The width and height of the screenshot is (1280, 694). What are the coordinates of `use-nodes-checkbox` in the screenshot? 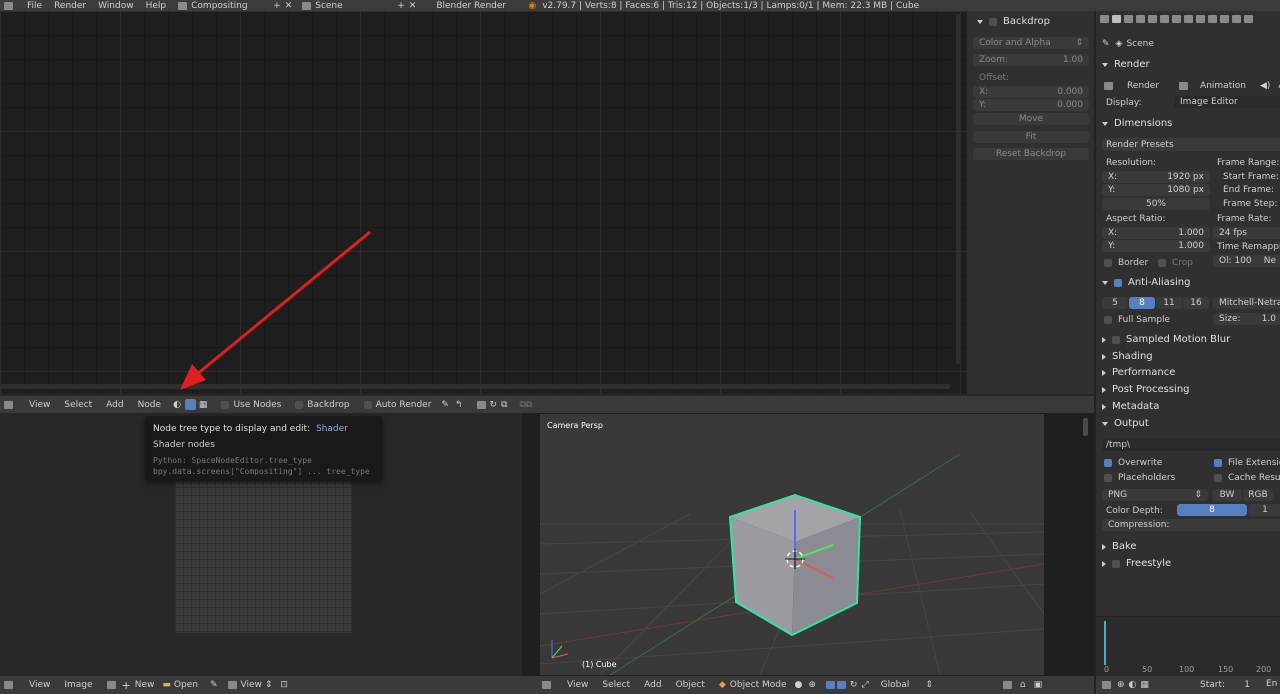 It's located at (225, 404).